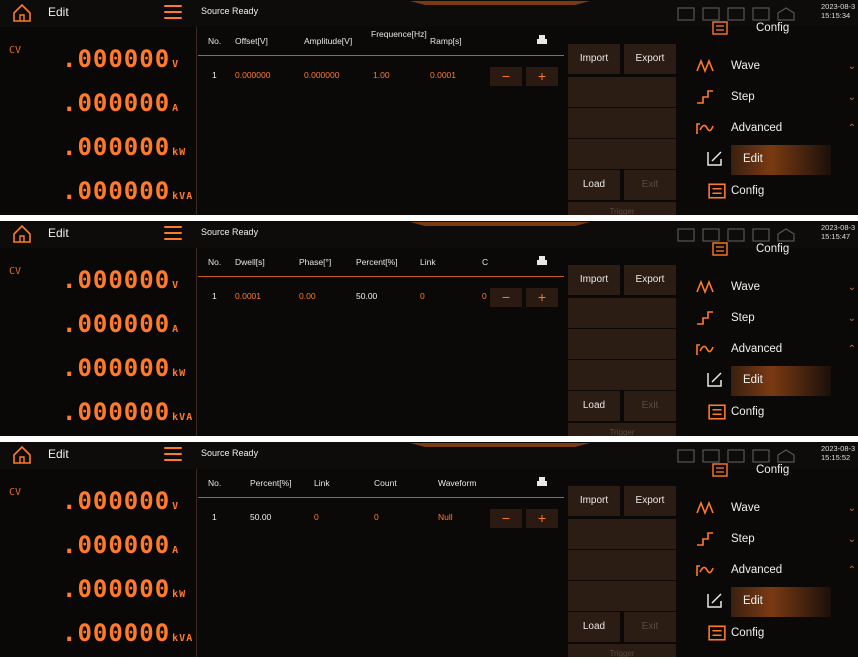 Image resolution: width=858 pixels, height=659 pixels. What do you see at coordinates (381, 518) in the screenshot?
I see `table-row: 1 50.00 0 0 Null − +` at bounding box center [381, 518].